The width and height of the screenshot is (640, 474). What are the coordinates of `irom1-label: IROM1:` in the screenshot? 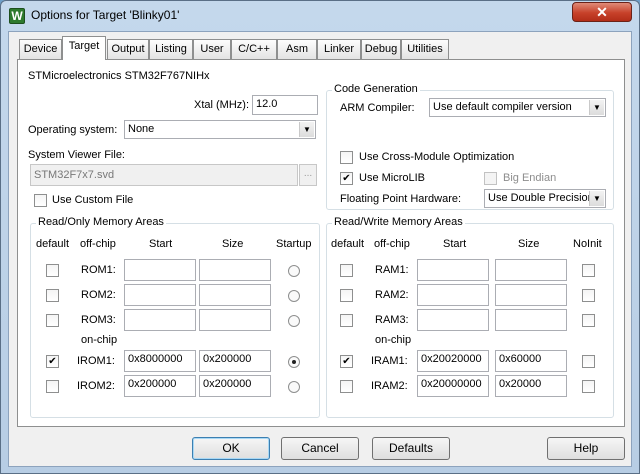 It's located at (96, 361).